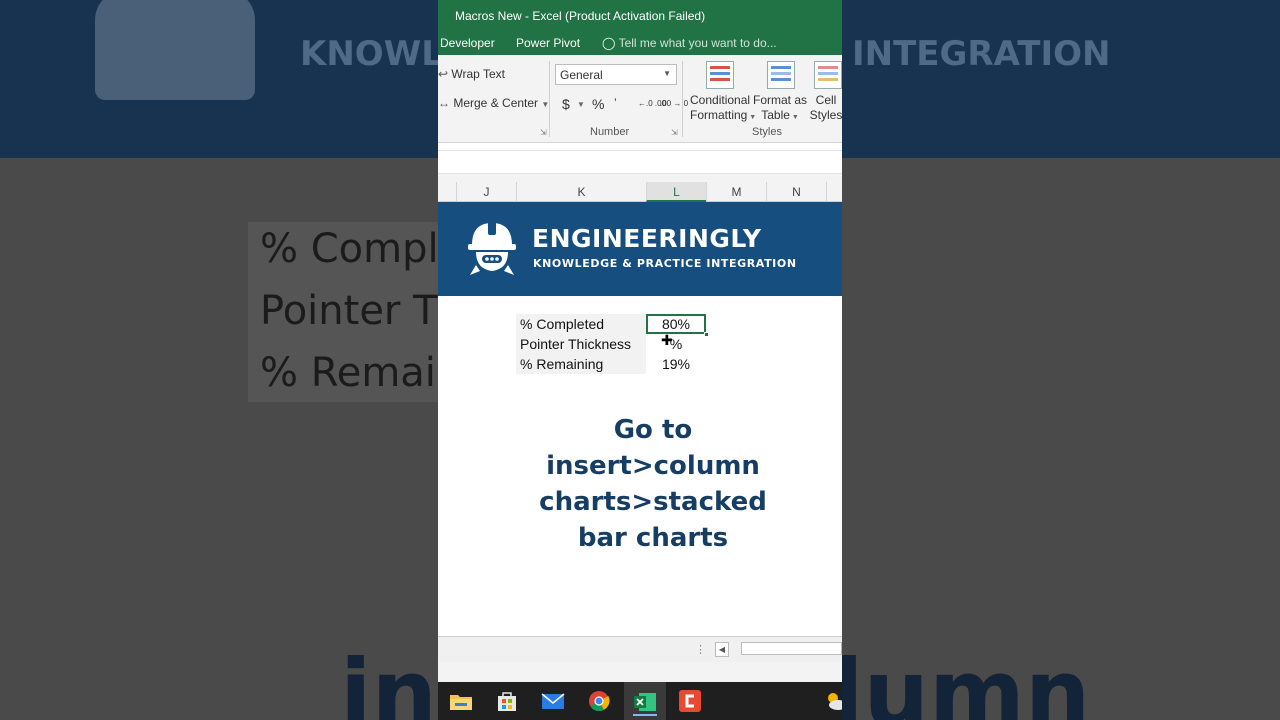 The image size is (1280, 720). Describe the element at coordinates (369, 54) in the screenshot. I see `background-band-text: KNOWL` at that location.